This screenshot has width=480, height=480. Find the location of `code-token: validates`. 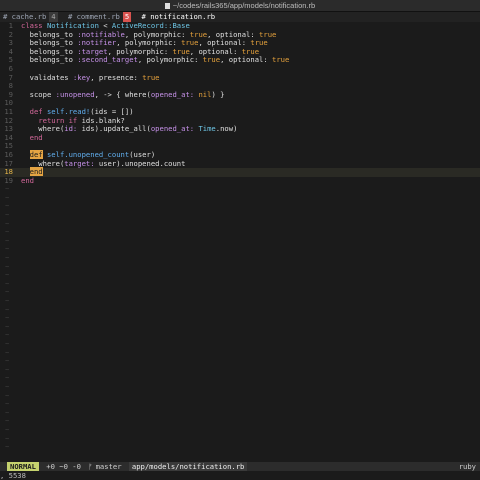

code-token: validates is located at coordinates (47, 77).